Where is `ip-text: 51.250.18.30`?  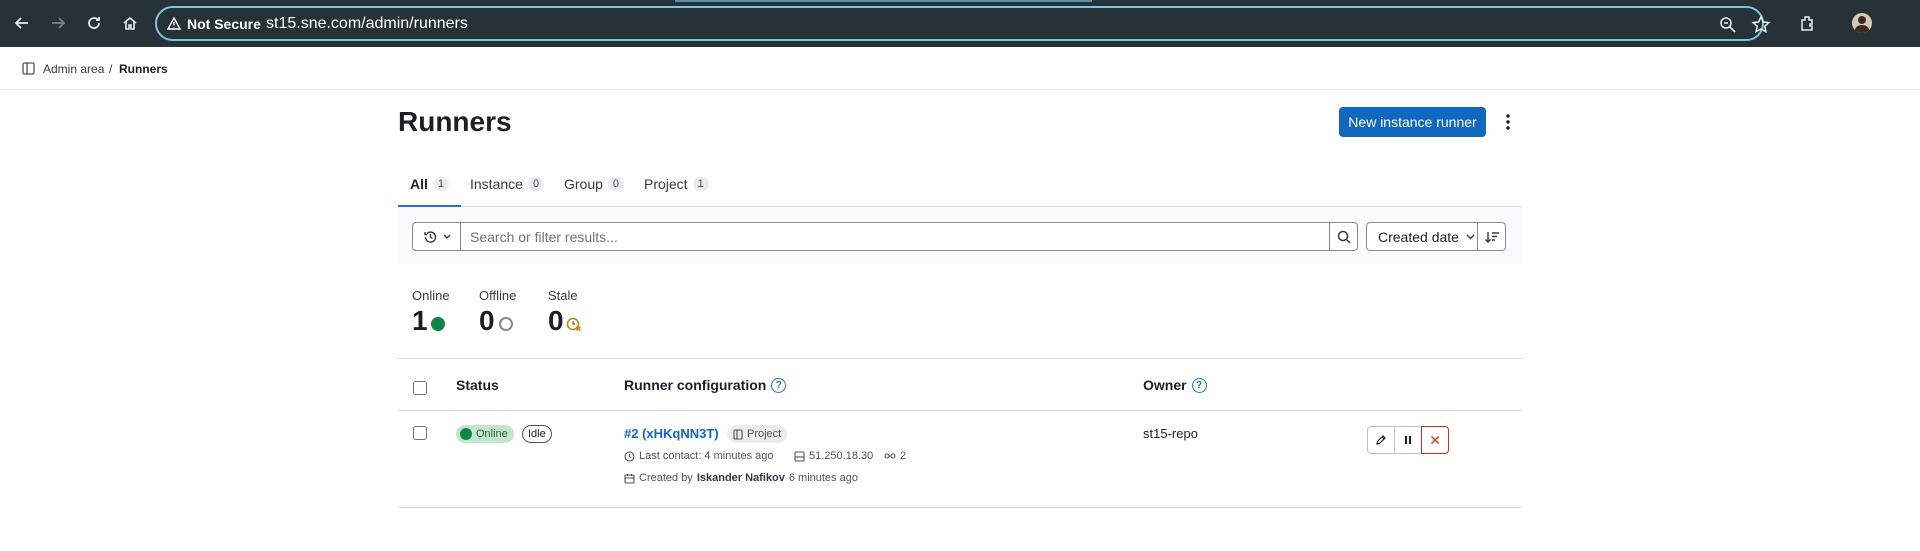
ip-text: 51.250.18.30 is located at coordinates (841, 456).